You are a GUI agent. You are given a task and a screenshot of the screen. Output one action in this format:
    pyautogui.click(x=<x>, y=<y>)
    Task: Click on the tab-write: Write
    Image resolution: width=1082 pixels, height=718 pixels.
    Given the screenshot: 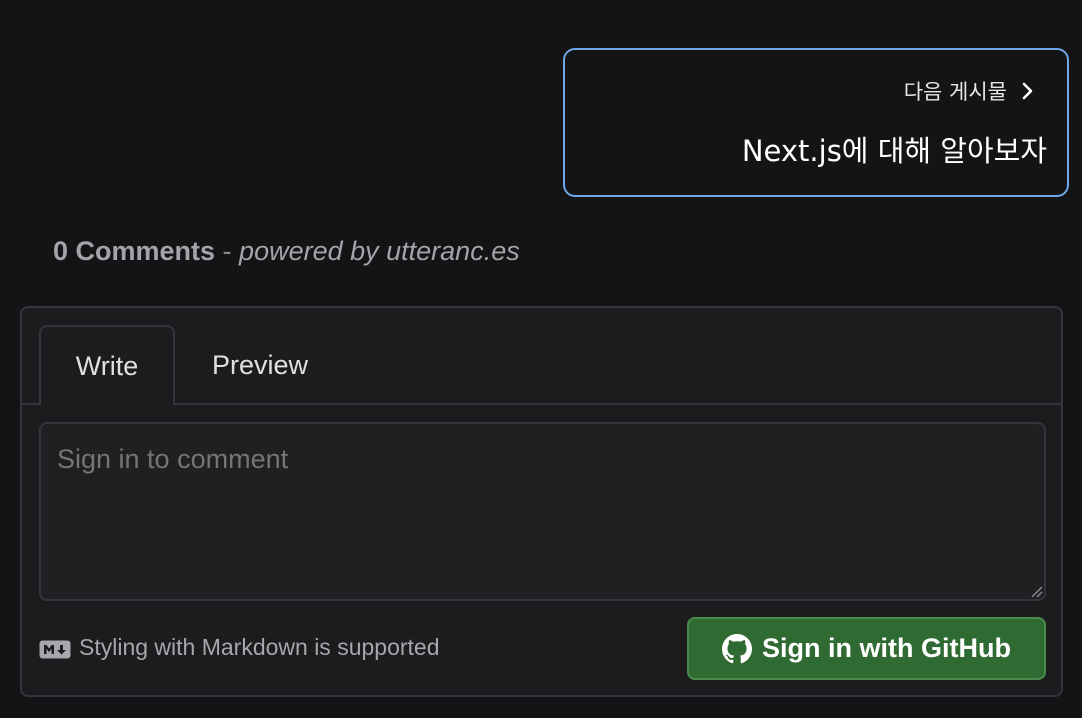 What is the action you would take?
    pyautogui.click(x=107, y=366)
    